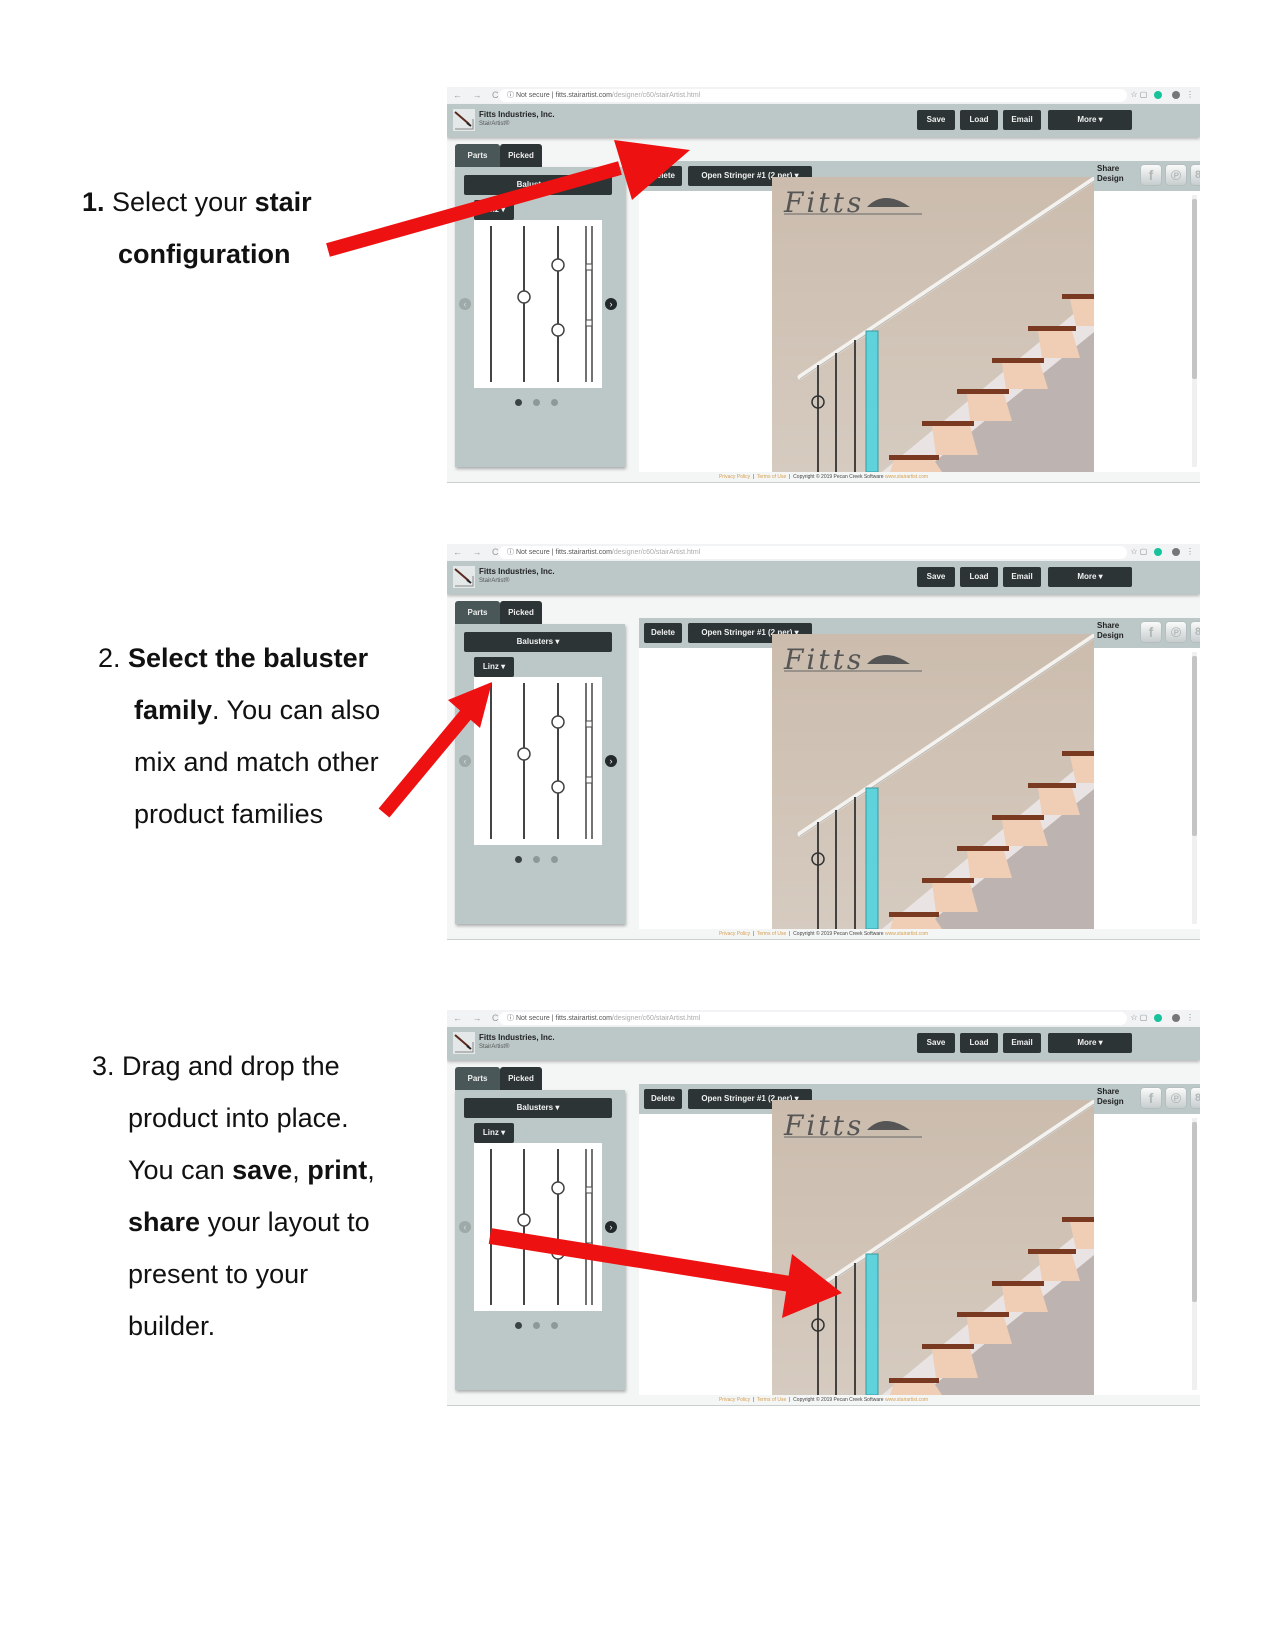  I want to click on stairartist-logo-icon, so click(464, 120).